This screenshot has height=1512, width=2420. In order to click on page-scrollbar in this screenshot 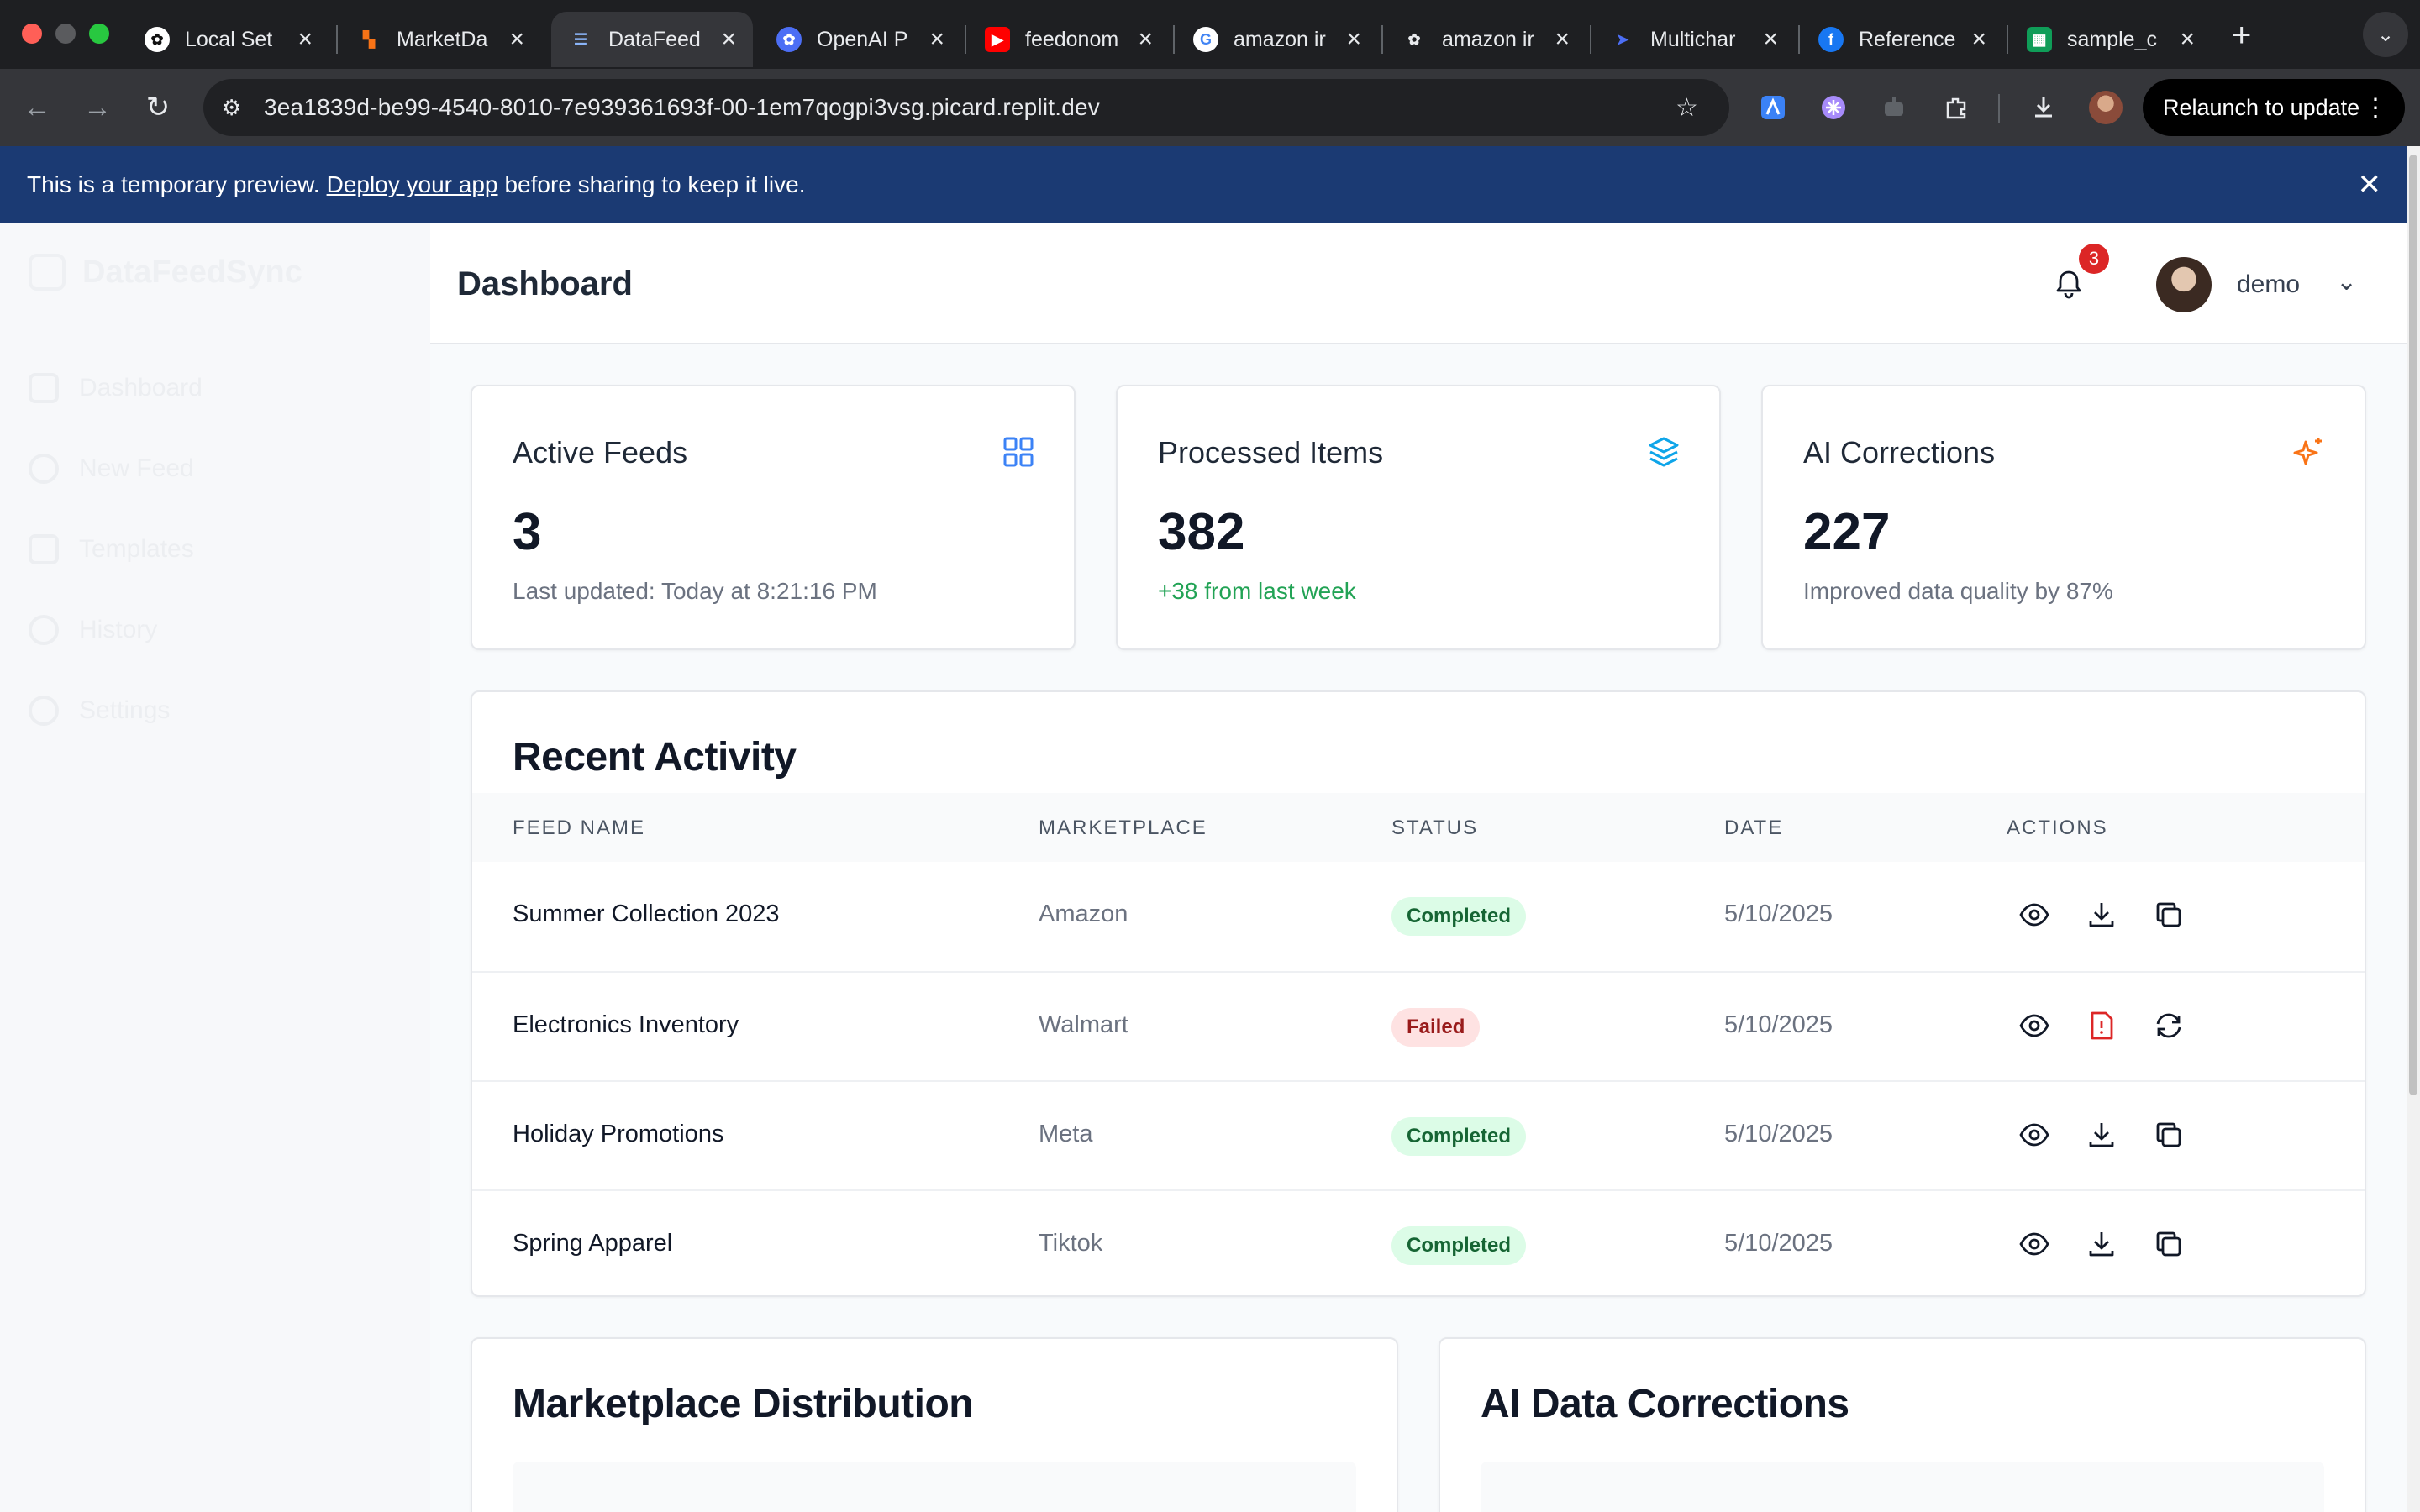, I will do `click(2413, 829)`.